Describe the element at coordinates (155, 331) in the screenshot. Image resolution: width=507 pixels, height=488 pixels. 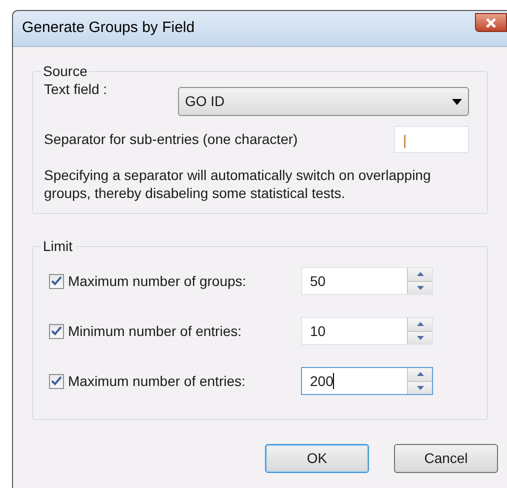
I see `checkbox-label: Minimum number of entries:` at that location.